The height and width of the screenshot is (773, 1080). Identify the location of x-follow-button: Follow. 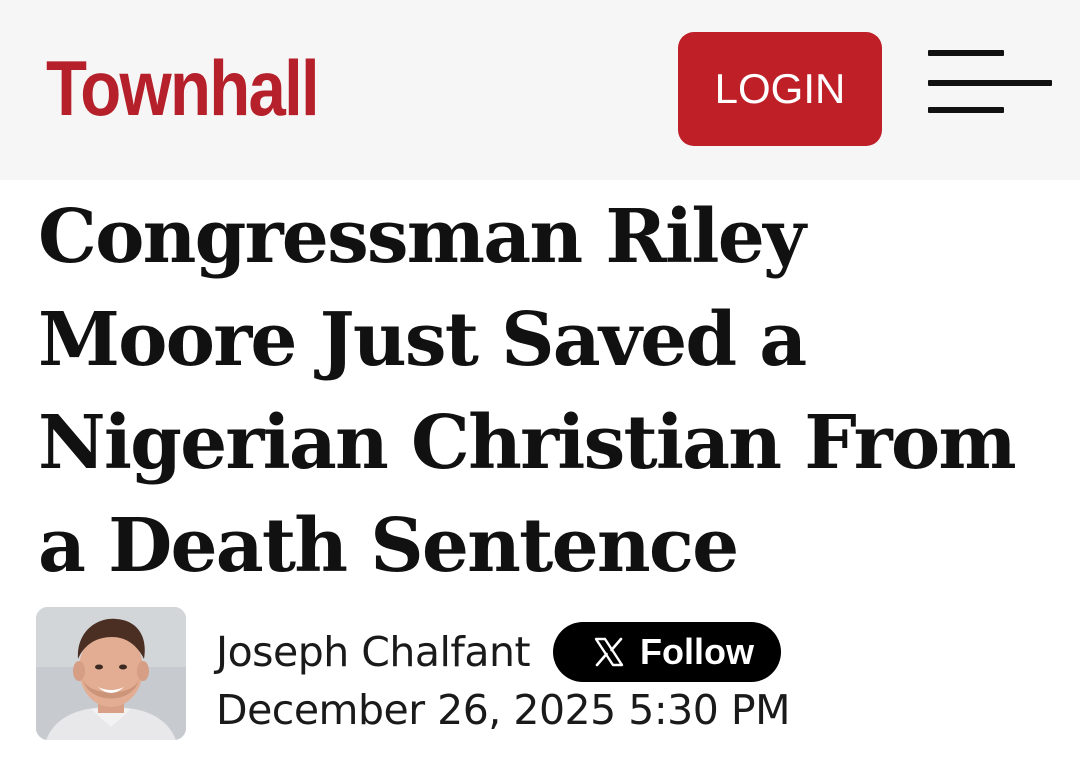
(667, 652).